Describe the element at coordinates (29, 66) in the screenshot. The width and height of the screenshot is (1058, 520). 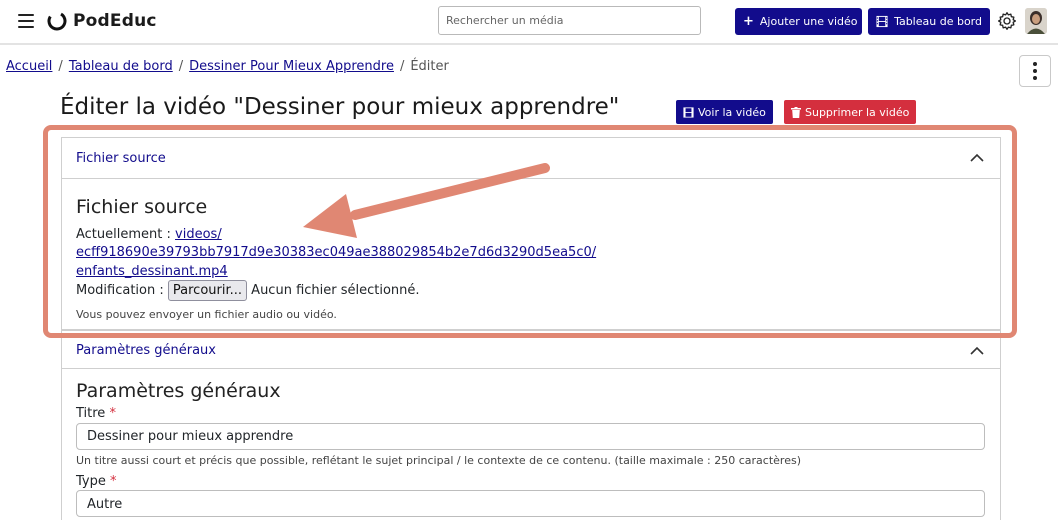
I see `breadcrumb-home: Accueil` at that location.